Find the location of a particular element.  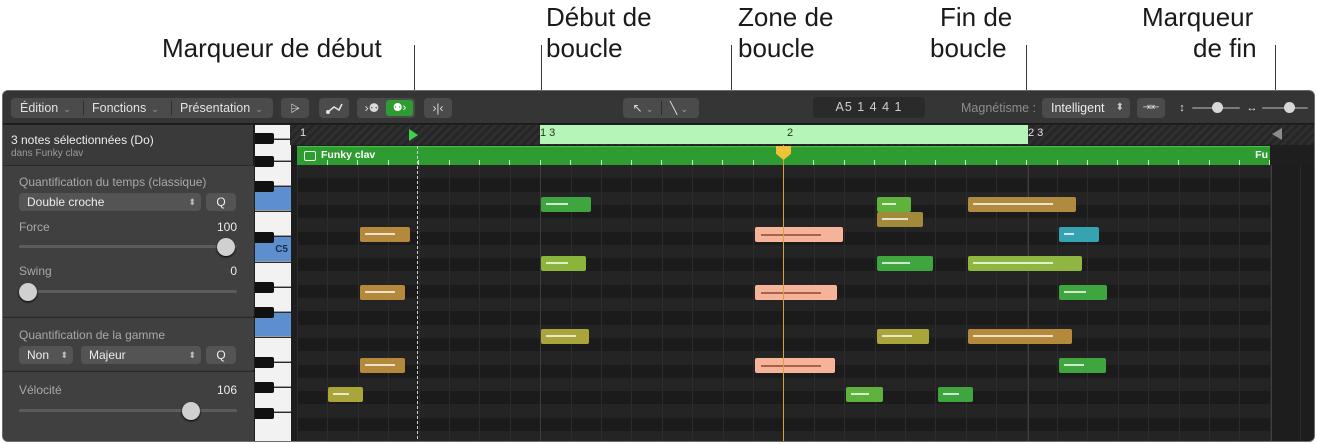

link-icon: ⚉› is located at coordinates (399, 108).